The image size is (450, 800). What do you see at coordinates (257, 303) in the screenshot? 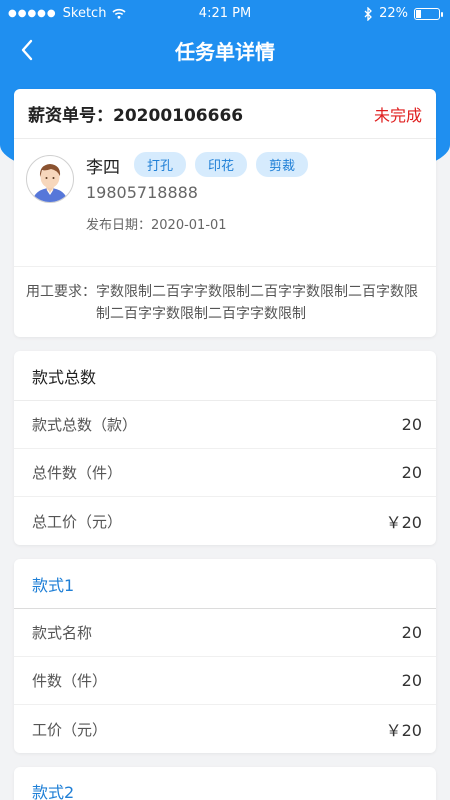
I see `requirement-text: 字数限制二百字字数限制二百字字数限制二百字数限制二百字字数限制二百字字数限制` at bounding box center [257, 303].